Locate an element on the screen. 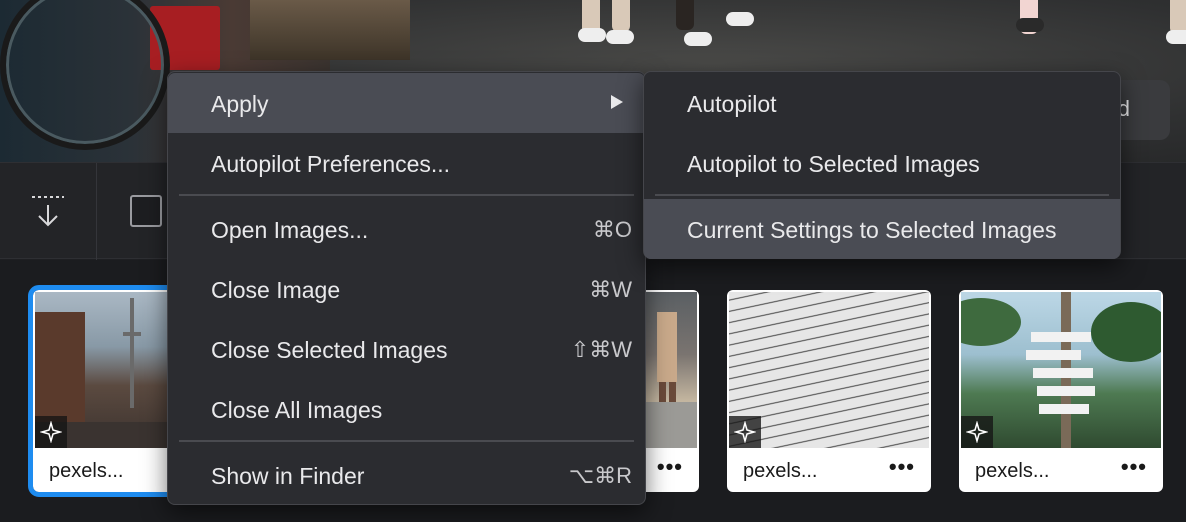 The height and width of the screenshot is (522, 1186). select-all-checkbox is located at coordinates (146, 211).